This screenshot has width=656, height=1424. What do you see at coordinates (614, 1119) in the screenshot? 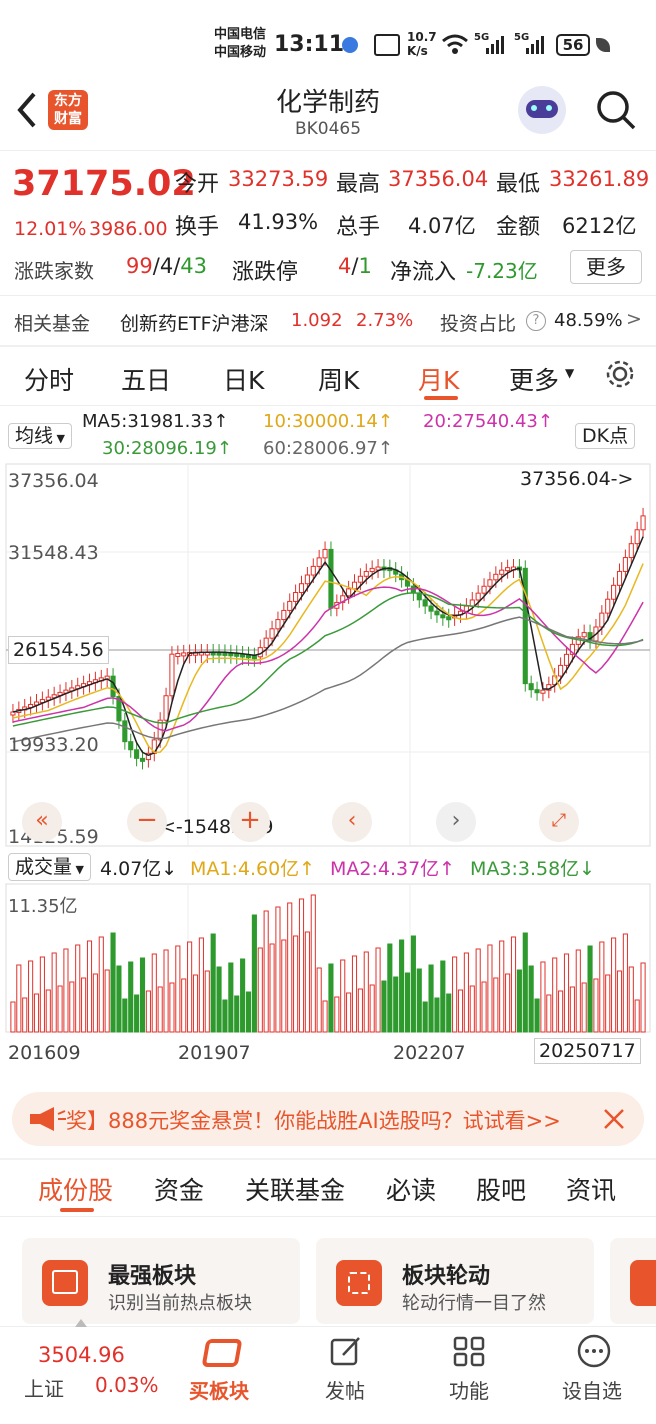
I see `close-icon` at bounding box center [614, 1119].